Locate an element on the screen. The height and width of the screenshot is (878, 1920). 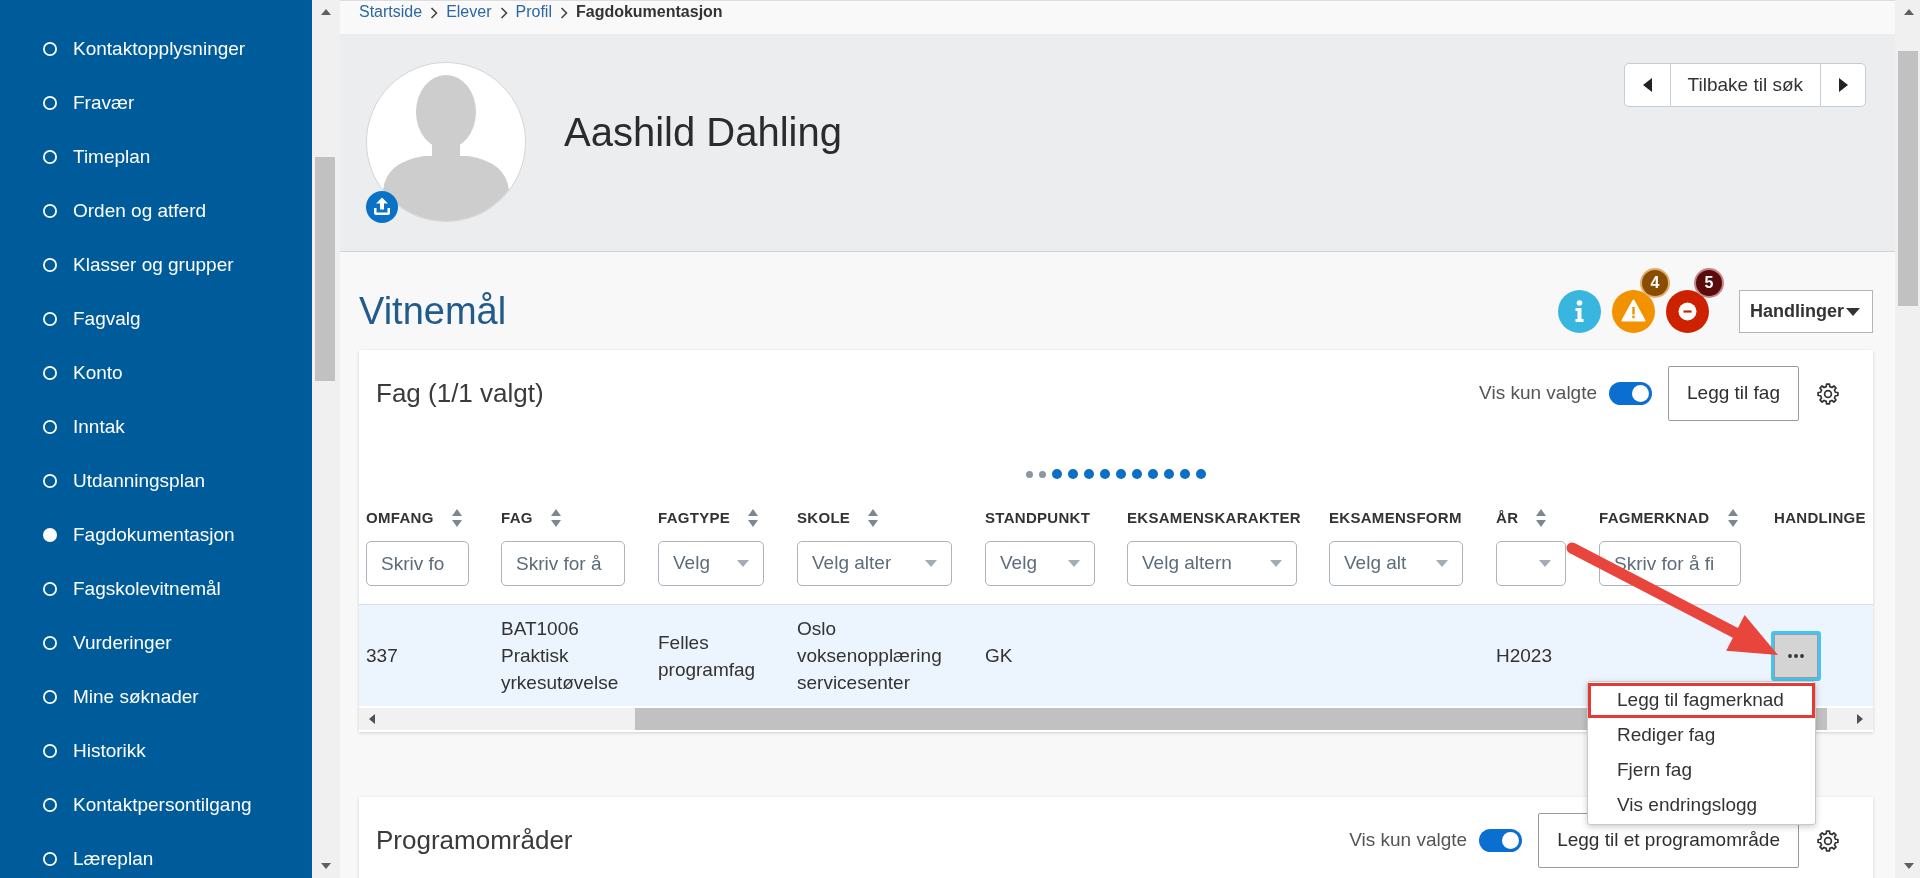
actions-dropdown-button: Handlinger is located at coordinates (1806, 311).